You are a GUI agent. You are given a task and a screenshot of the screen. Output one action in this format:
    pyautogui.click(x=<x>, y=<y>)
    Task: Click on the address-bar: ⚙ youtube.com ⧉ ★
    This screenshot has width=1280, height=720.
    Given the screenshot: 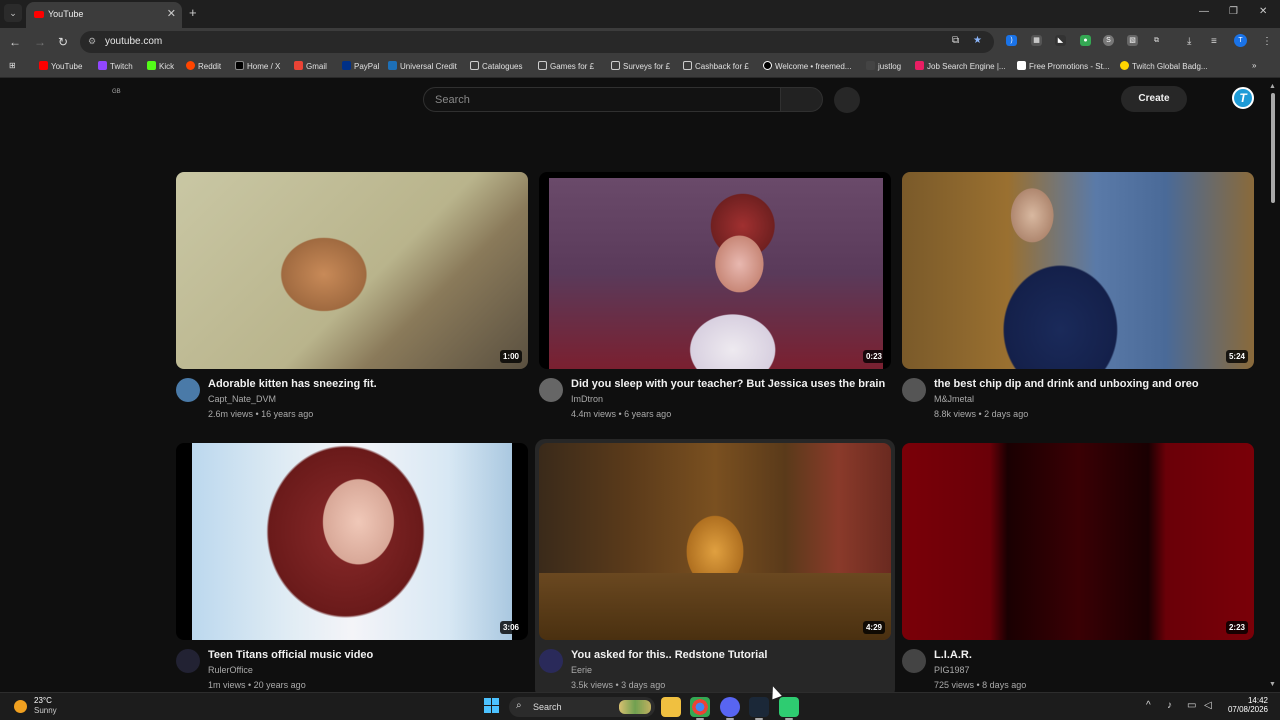 What is the action you would take?
    pyautogui.click(x=537, y=42)
    